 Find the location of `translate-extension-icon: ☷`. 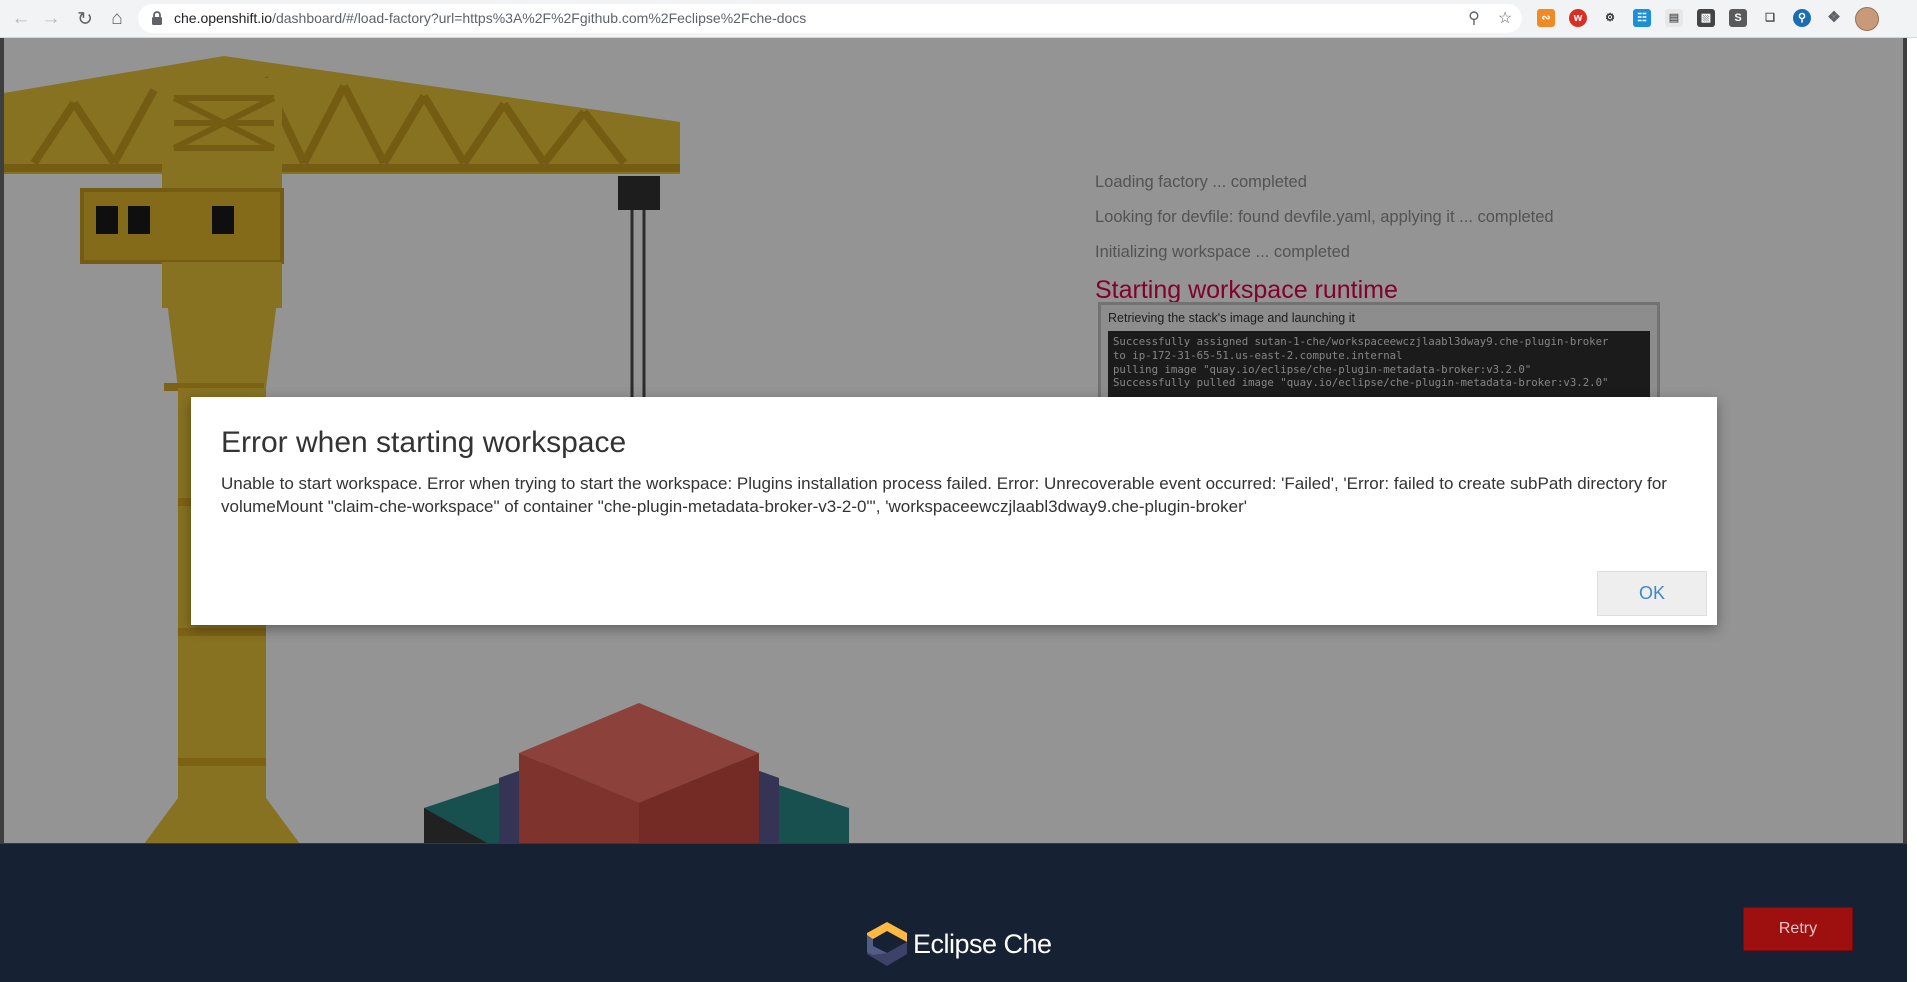

translate-extension-icon: ☷ is located at coordinates (1642, 18).